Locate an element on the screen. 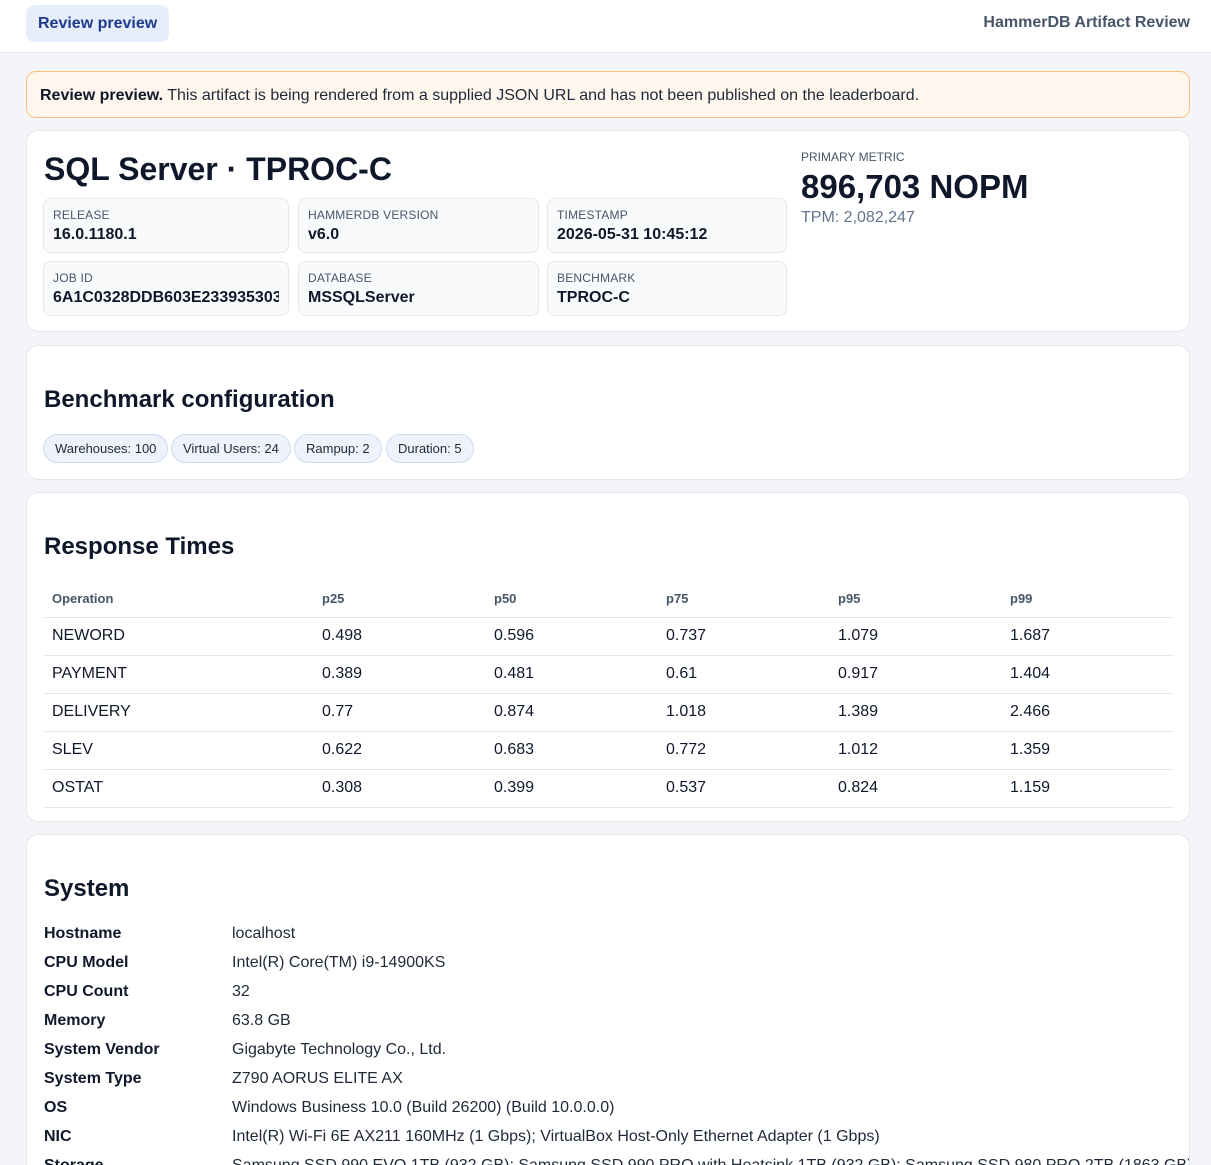  table-cell: 0.77 is located at coordinates (400, 712).